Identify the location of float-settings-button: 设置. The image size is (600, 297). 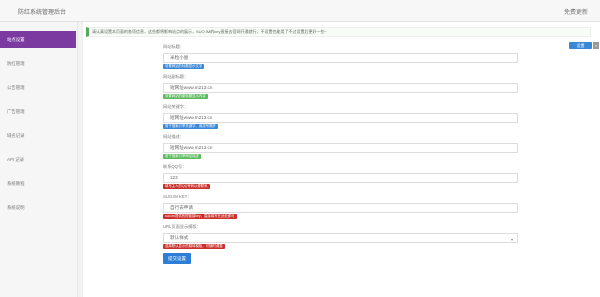
(580, 45).